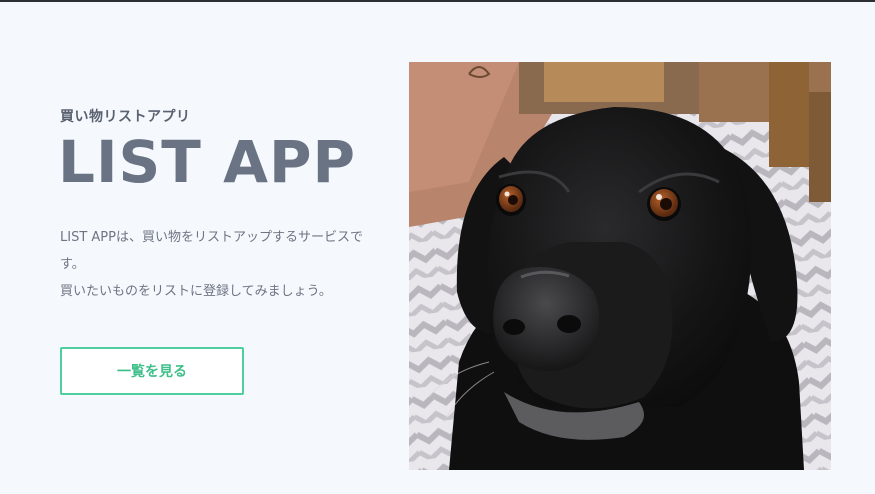 The height and width of the screenshot is (494, 875). I want to click on description-line-2: 買いたいものをリストに登録してみましょう。, so click(196, 291).